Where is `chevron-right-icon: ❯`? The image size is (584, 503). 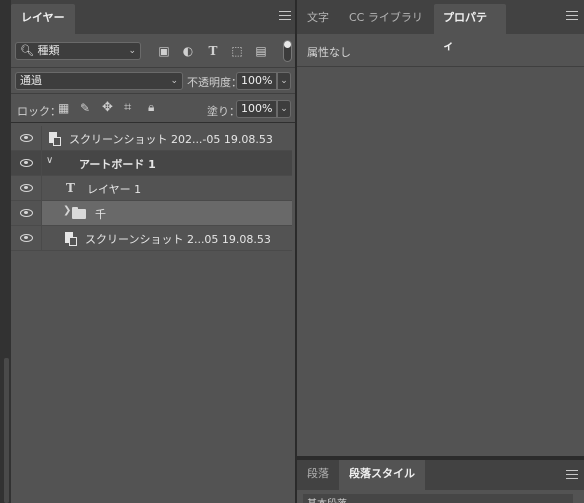
chevron-right-icon: ❯ is located at coordinates (67, 210).